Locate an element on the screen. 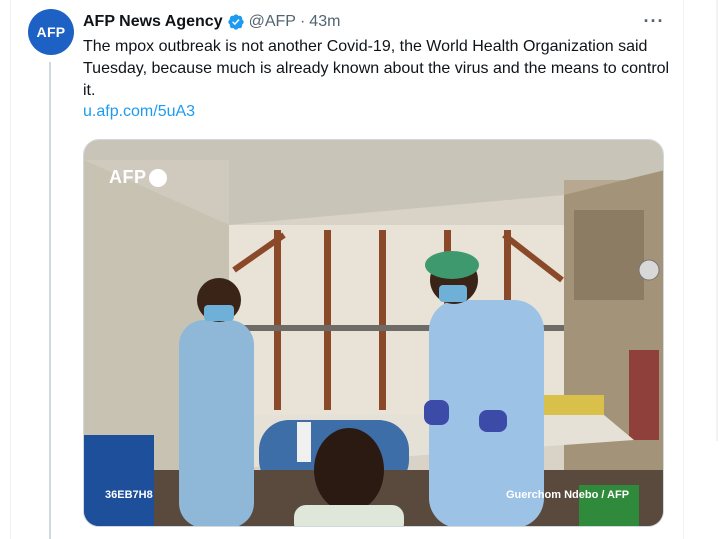 The height and width of the screenshot is (539, 723). thread-line is located at coordinates (50, 300).